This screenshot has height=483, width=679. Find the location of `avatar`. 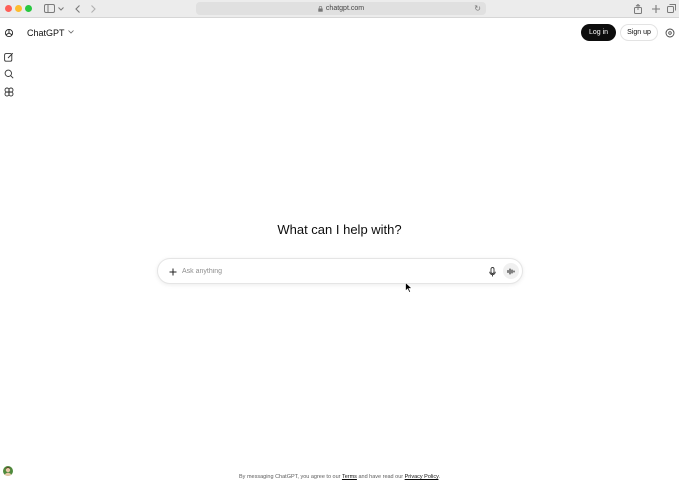

avatar is located at coordinates (8, 471).